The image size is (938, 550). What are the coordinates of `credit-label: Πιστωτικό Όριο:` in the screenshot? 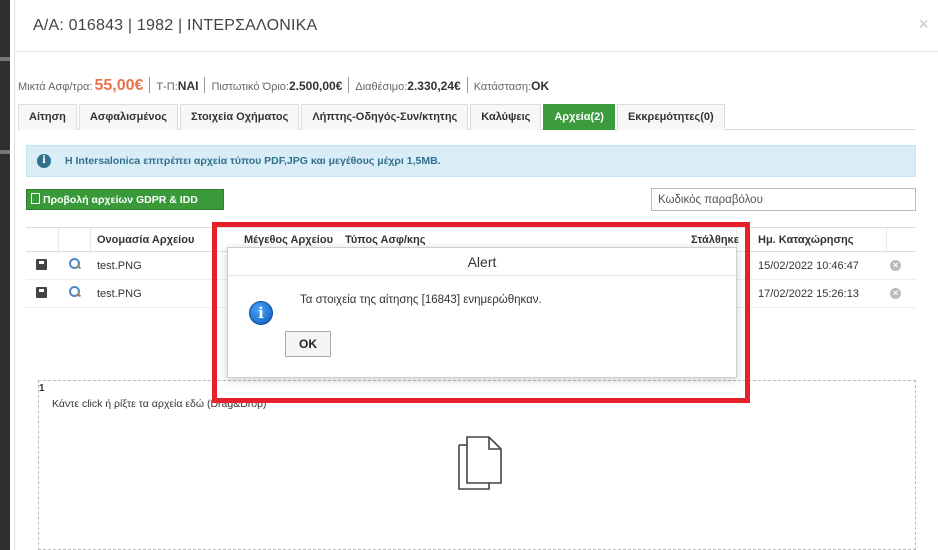 It's located at (250, 87).